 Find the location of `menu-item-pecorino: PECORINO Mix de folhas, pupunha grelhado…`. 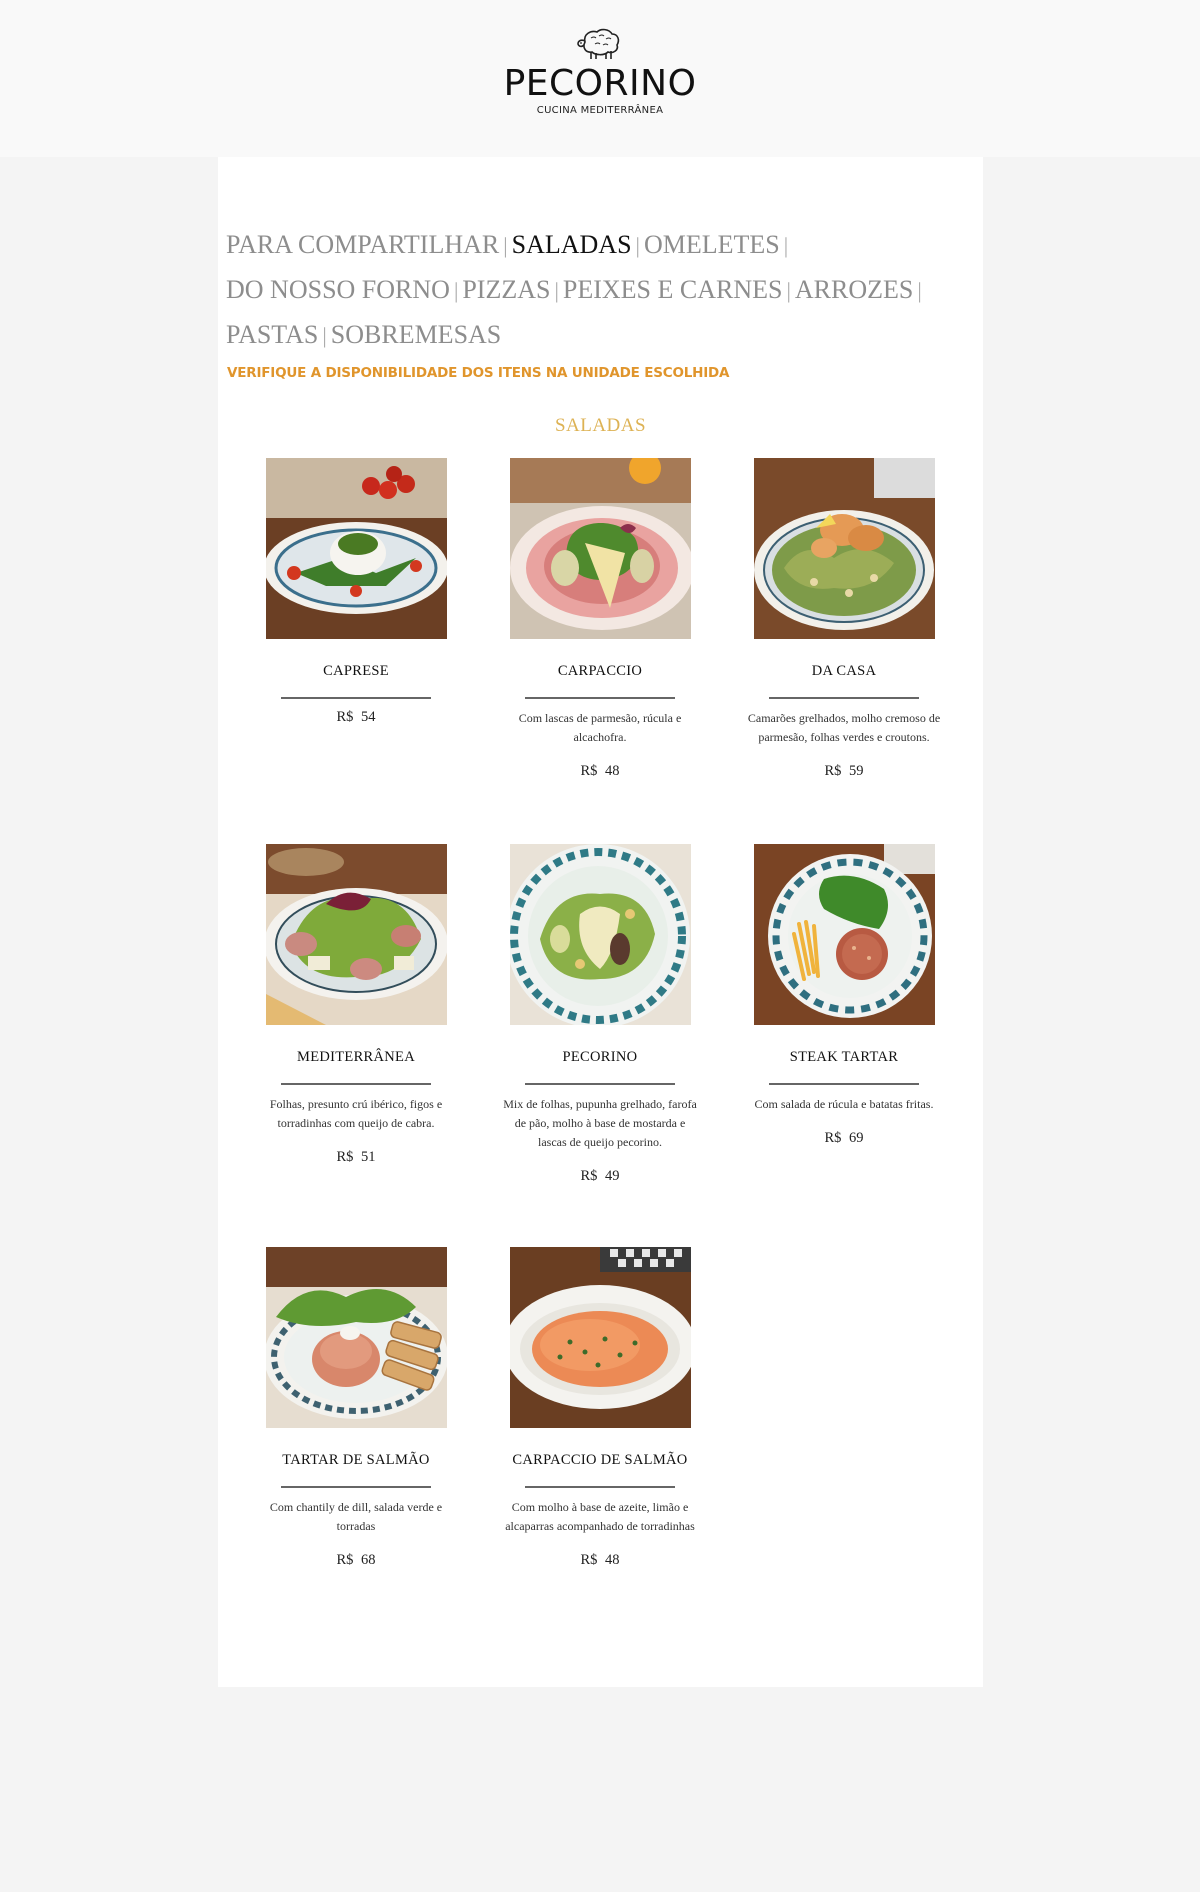

menu-item-pecorino: PECORINO Mix de folhas, pupunha grelhado… is located at coordinates (600, 1014).